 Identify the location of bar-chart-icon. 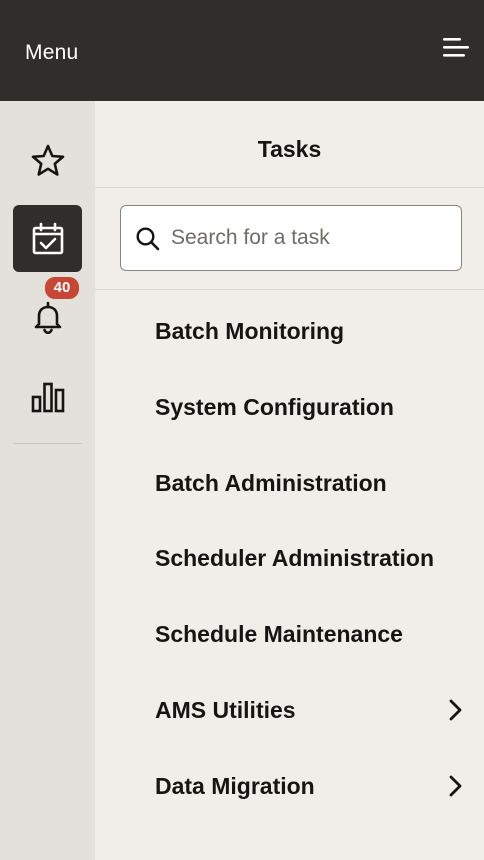
(47, 397).